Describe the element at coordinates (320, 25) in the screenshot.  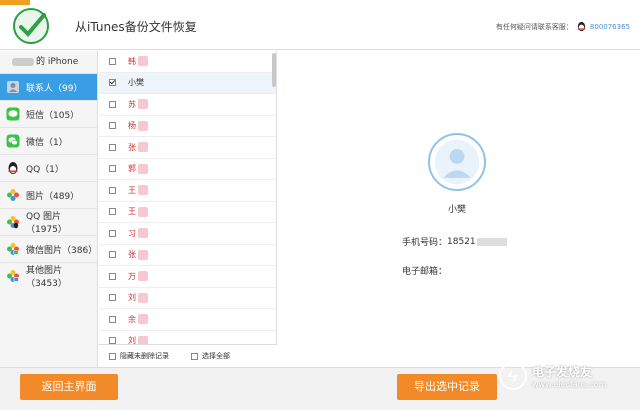
I see `title-bar: 从iTunes备份文件恢复 有任何疑问请联系客服： 800076365` at that location.